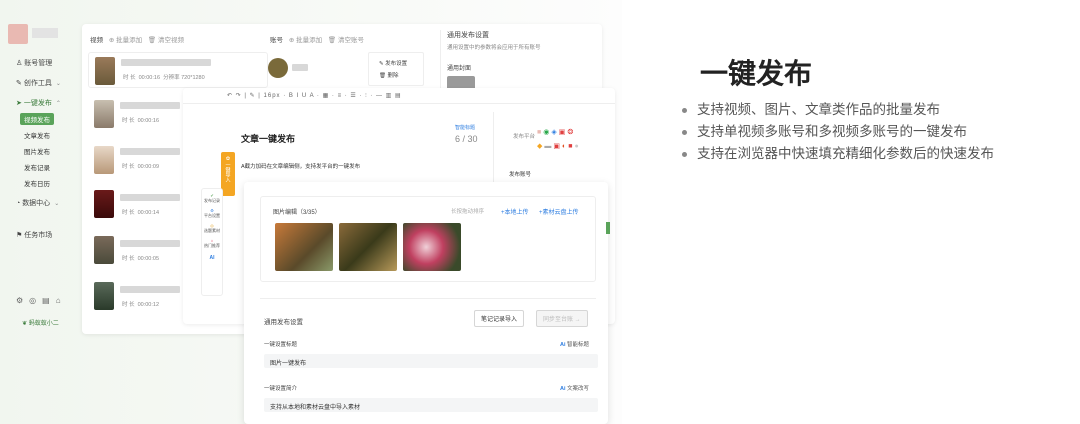 The image size is (1080, 424). I want to click on sidebar-bottom-icons: ⚙◎▤⌂, so click(41, 300).